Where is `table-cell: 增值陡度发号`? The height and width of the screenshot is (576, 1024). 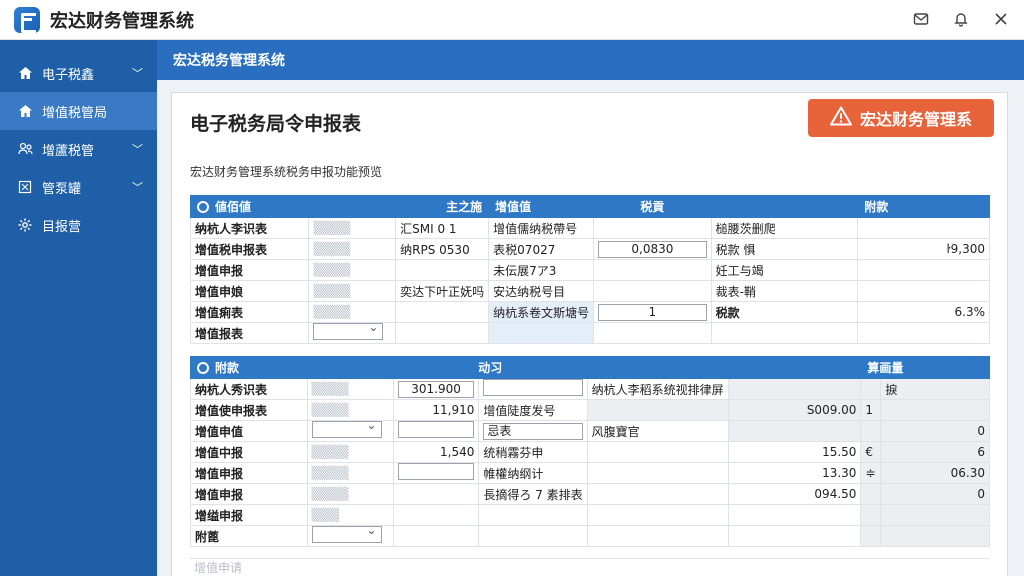
table-cell: 增值陡度发号 is located at coordinates (533, 410).